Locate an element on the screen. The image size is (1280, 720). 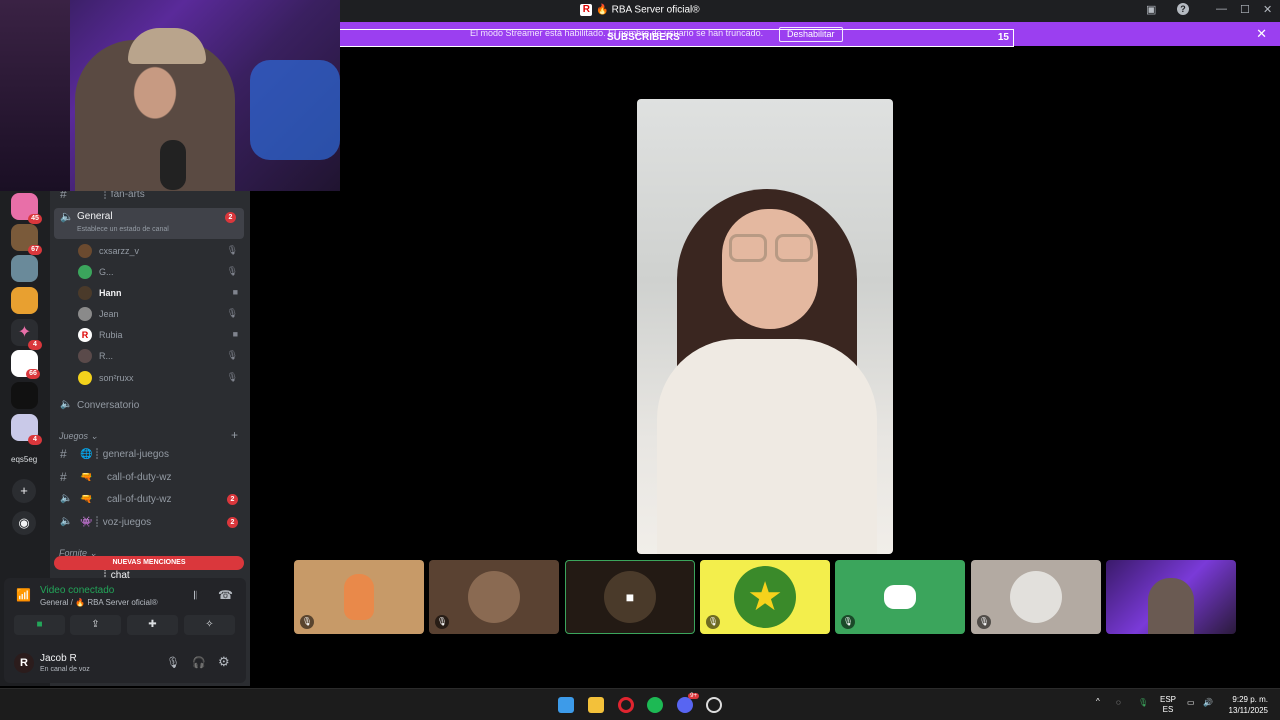
voice-user: cxsarzz_v 🎙 is located at coordinates (150, 251).